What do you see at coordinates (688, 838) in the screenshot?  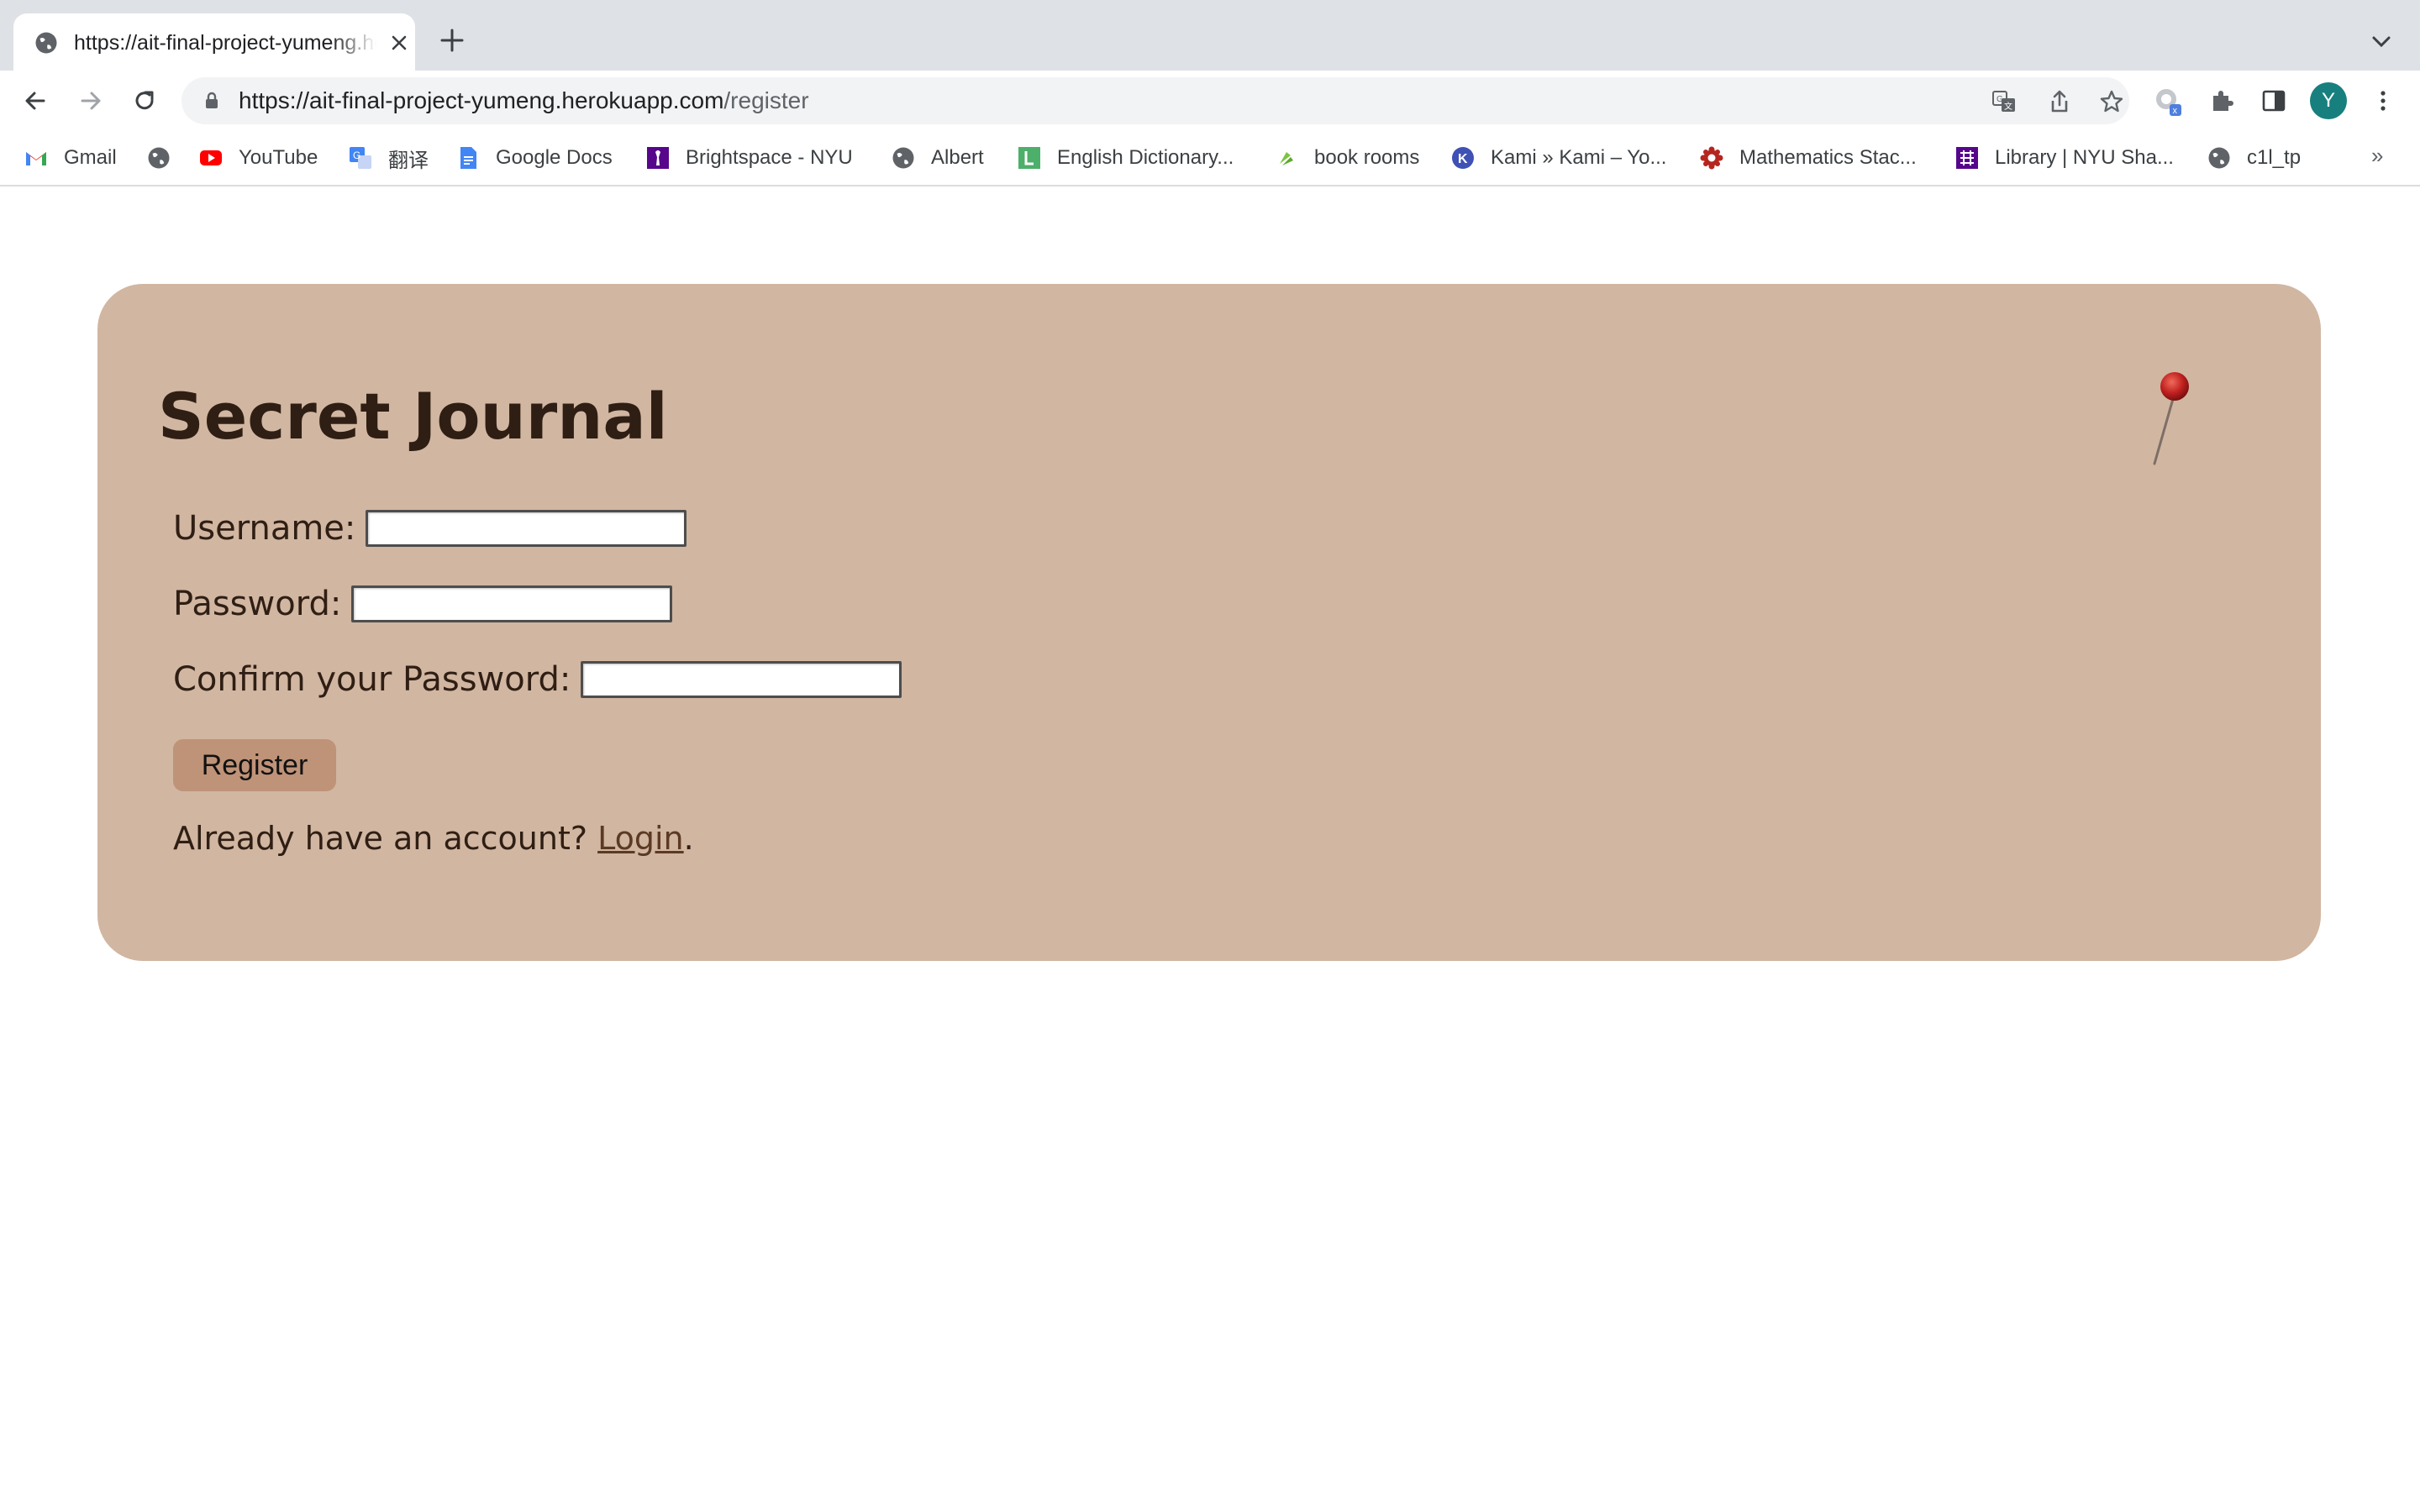 I see `login-prompt-suffix: .` at bounding box center [688, 838].